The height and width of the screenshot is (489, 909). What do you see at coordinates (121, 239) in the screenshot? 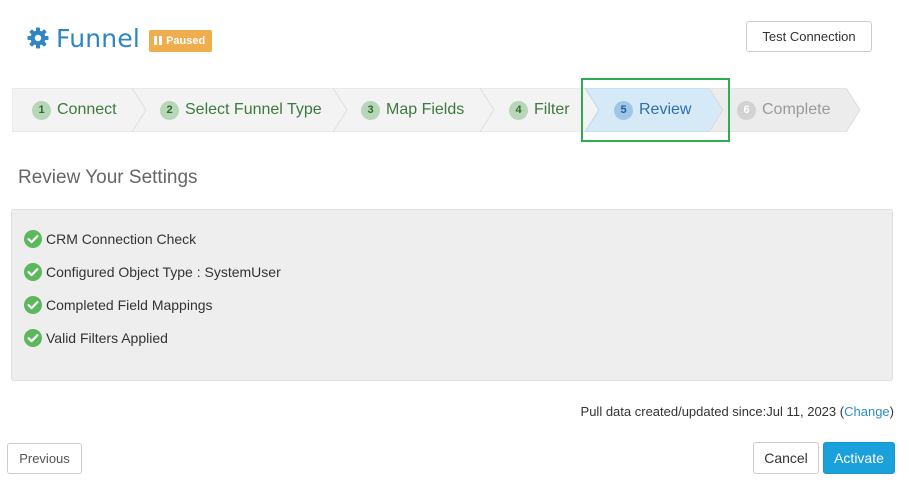
I see `check-item-label: CRM Connection Check` at bounding box center [121, 239].